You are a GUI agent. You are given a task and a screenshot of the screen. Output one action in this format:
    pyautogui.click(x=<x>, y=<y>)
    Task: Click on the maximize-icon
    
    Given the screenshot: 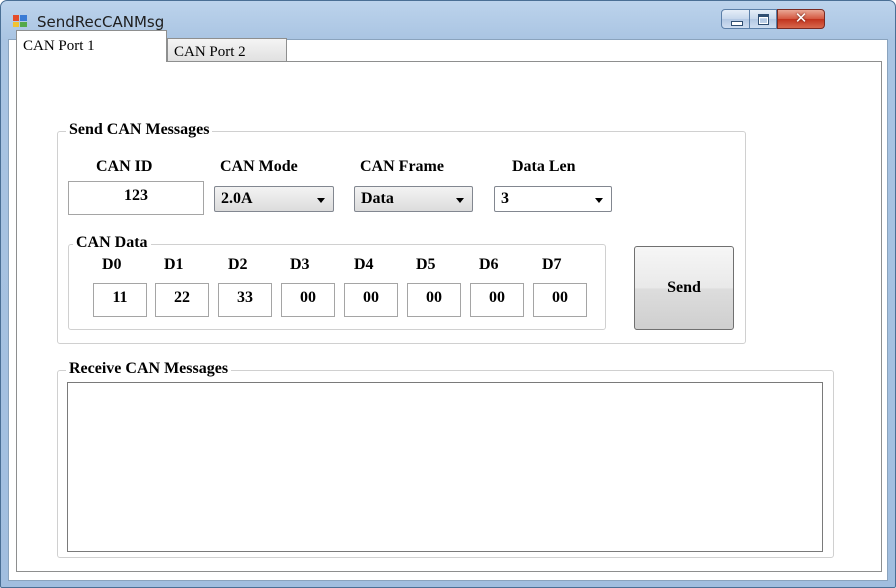 What is the action you would take?
    pyautogui.click(x=763, y=19)
    